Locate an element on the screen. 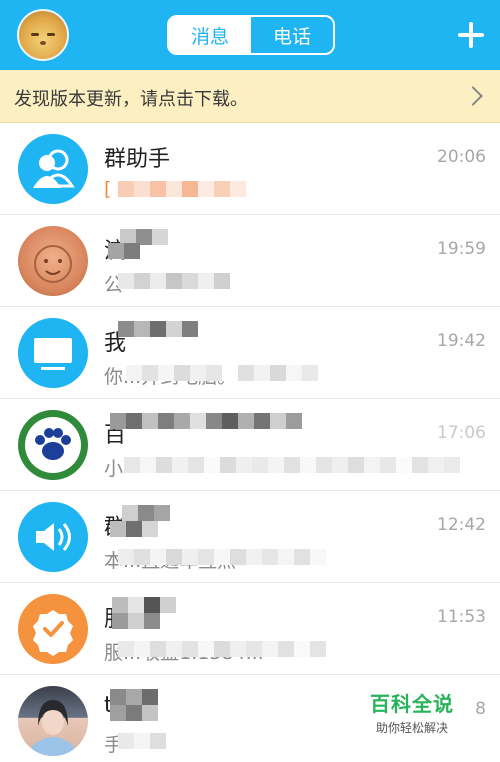 This screenshot has height=762, width=500. speaker-icon is located at coordinates (53, 537).